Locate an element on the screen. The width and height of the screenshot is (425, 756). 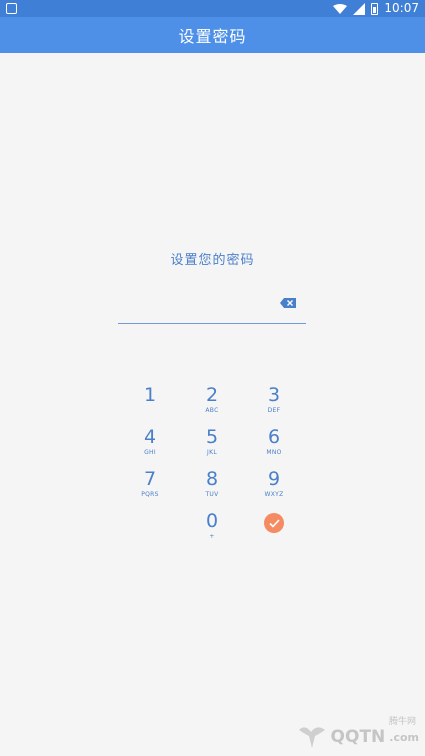
battery-icon is located at coordinates (375, 8).